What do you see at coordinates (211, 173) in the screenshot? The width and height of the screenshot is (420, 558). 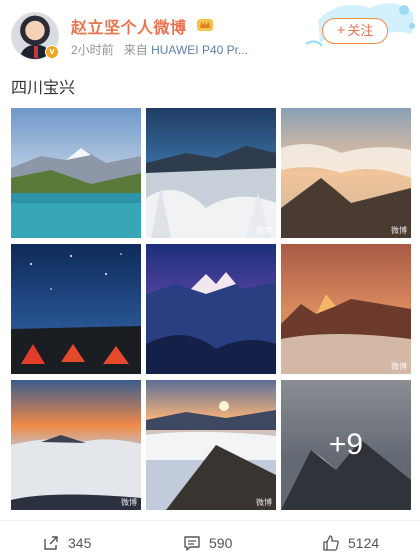 I see `post-image-2: 微博` at bounding box center [211, 173].